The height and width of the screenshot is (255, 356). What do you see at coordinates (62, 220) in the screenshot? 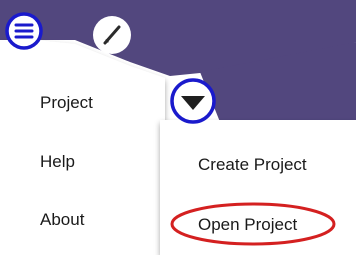
I see `menu-item-about: About` at bounding box center [62, 220].